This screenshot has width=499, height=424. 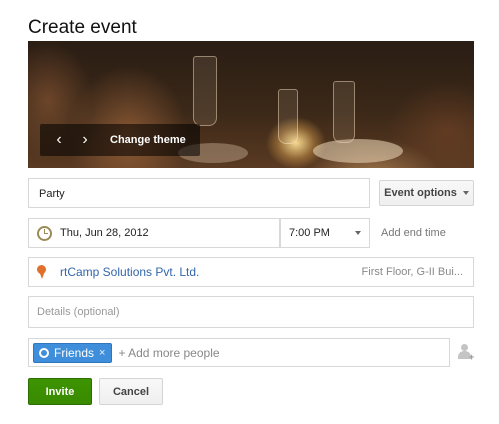 What do you see at coordinates (472, 357) in the screenshot?
I see `add-person-icon-plus: +` at bounding box center [472, 357].